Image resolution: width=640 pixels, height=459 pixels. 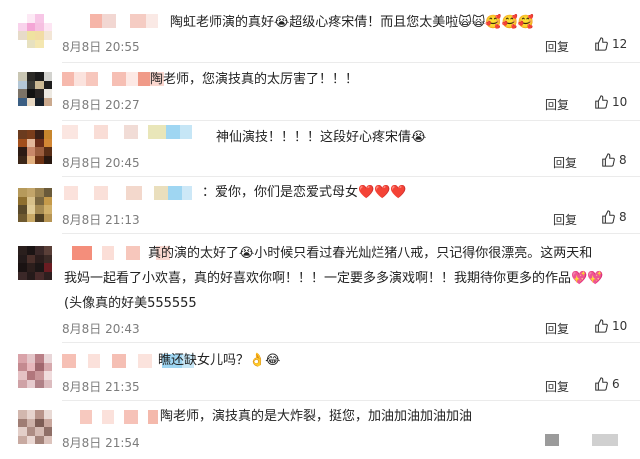 I want to click on comment-text: ：爱你，你们是恋爱式母女❤️❤️❤️, so click(x=304, y=192).